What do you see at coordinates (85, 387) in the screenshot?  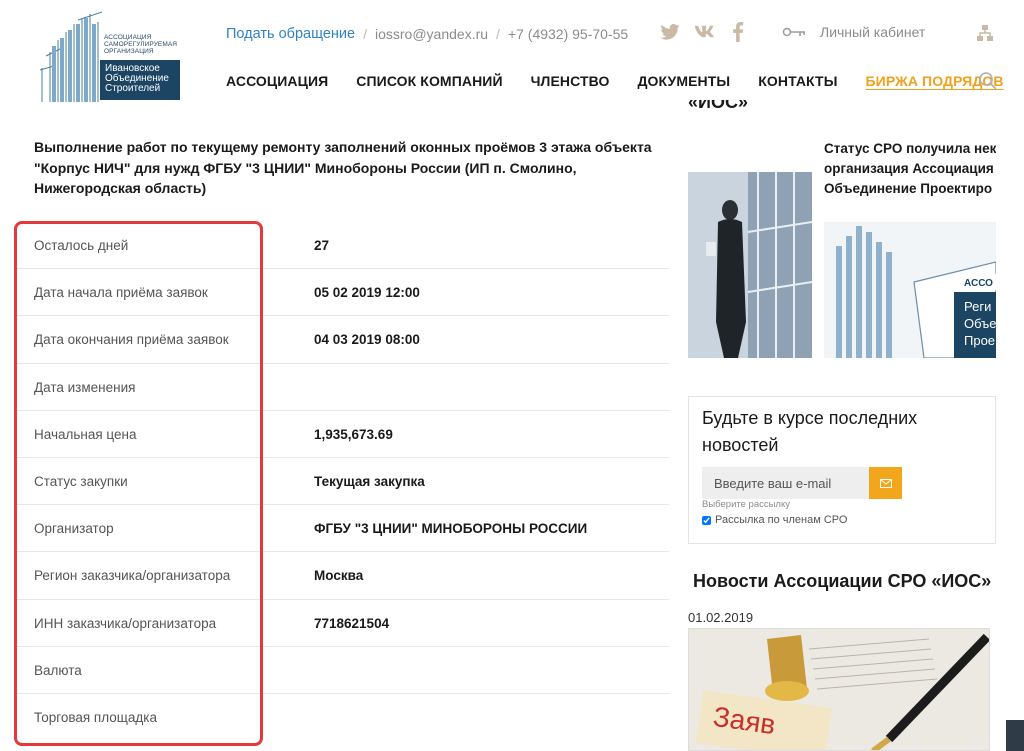 I see `detail-label: Дата изменения` at bounding box center [85, 387].